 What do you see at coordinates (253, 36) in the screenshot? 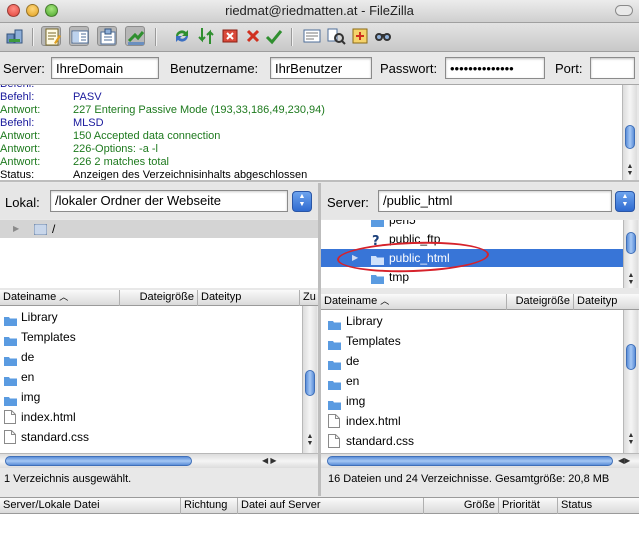
I see `disconnect-icon` at bounding box center [253, 36].